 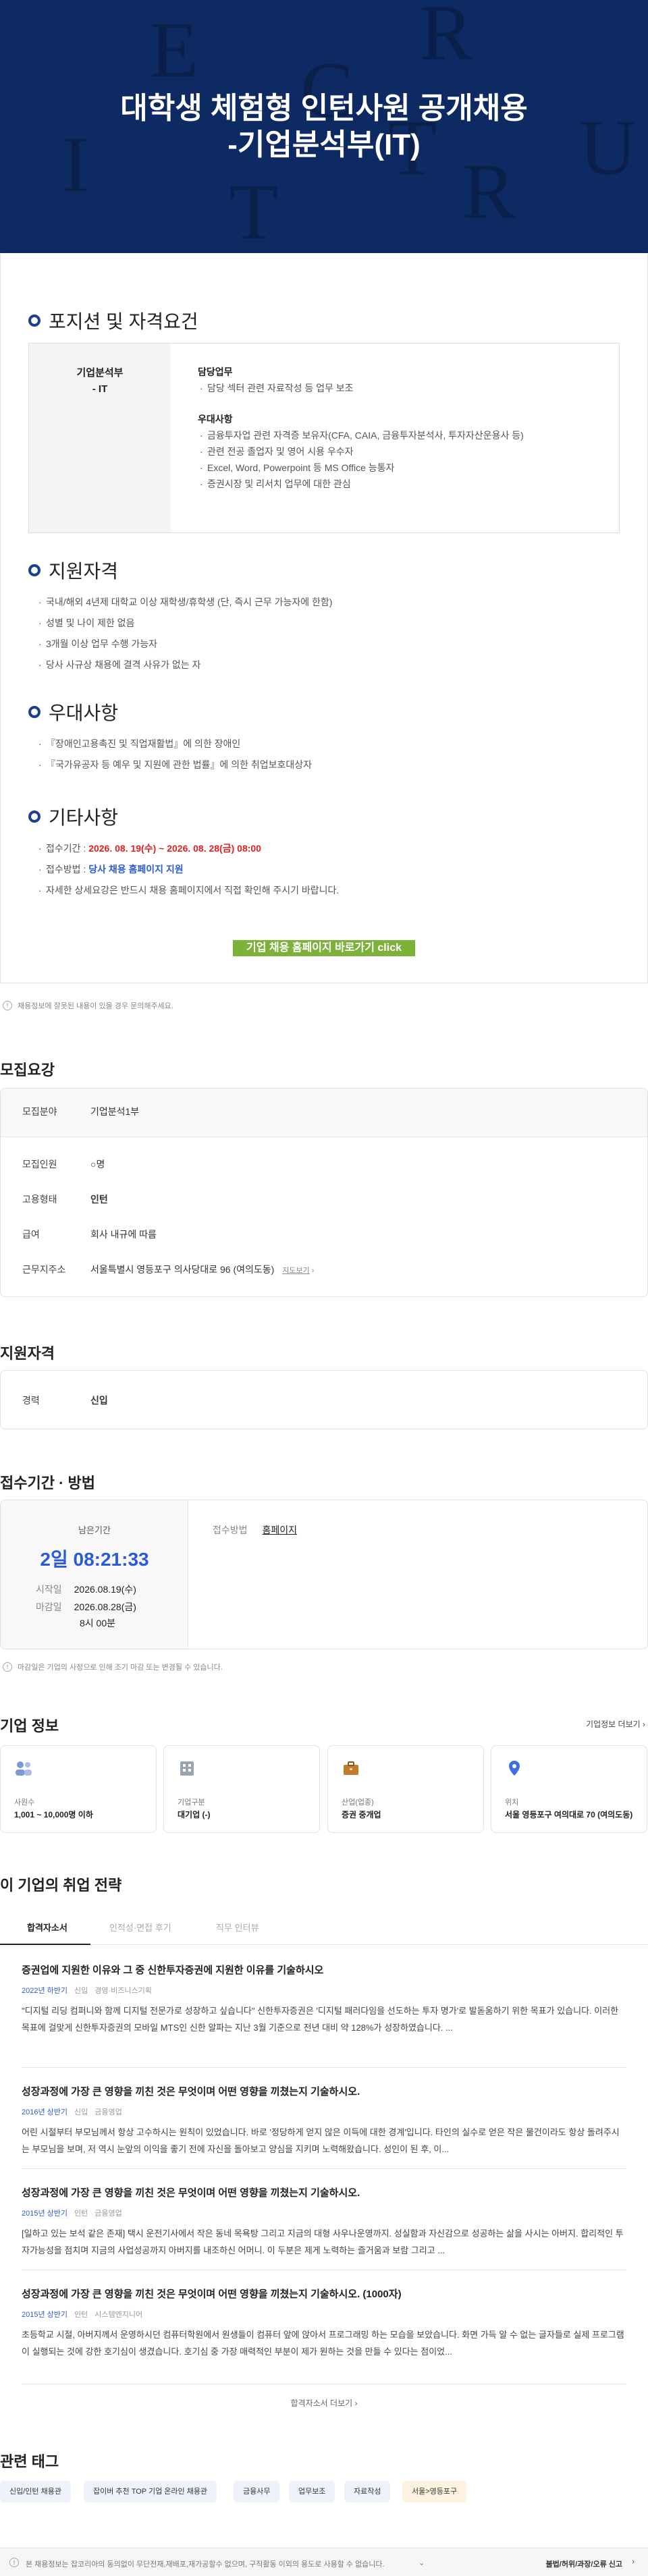 What do you see at coordinates (61, 1885) in the screenshot?
I see `strategy-heading: 이 기업의 취업 전략` at bounding box center [61, 1885].